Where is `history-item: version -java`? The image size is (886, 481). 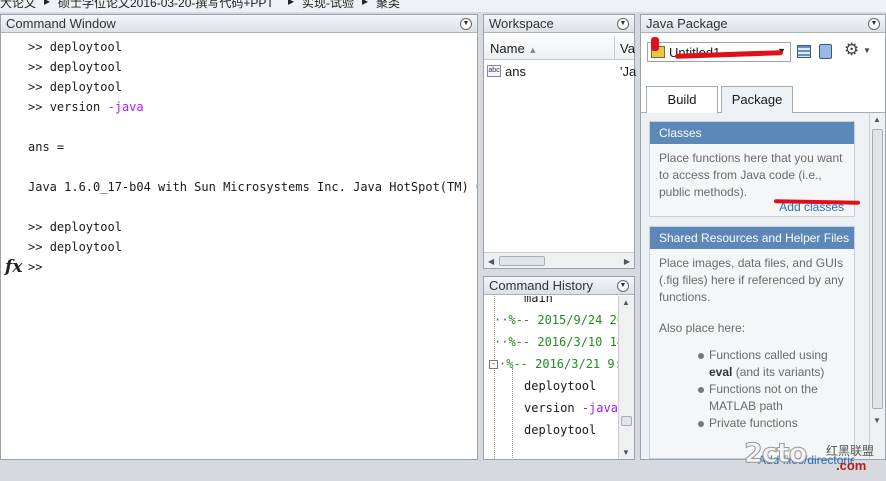 history-item: version -java is located at coordinates (571, 408).